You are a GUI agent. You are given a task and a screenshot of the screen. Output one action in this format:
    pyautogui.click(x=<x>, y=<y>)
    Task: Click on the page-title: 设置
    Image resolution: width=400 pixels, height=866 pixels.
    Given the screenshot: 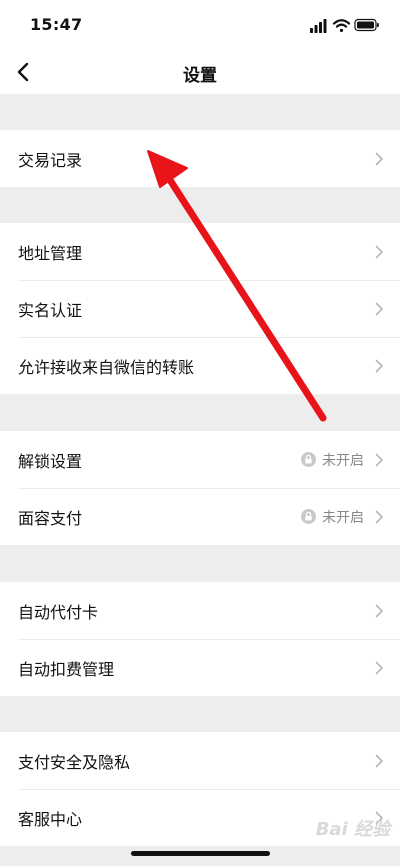 What is the action you would take?
    pyautogui.click(x=200, y=76)
    